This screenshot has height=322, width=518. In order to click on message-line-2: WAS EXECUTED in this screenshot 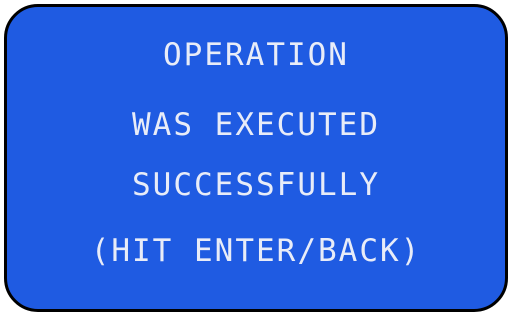, I will do `click(256, 125)`.